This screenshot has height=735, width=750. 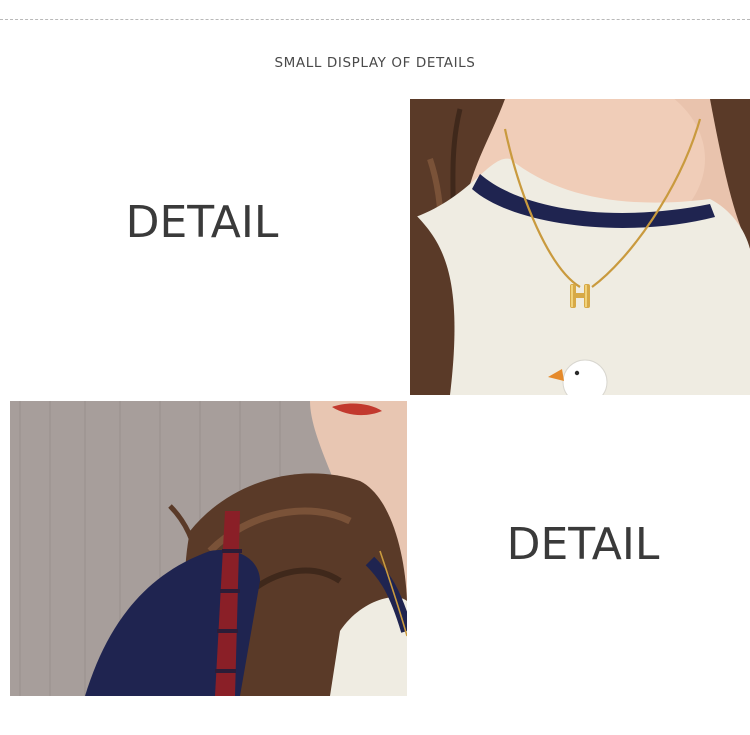 I want to click on detail-label-top: DETAIL, so click(x=202, y=222).